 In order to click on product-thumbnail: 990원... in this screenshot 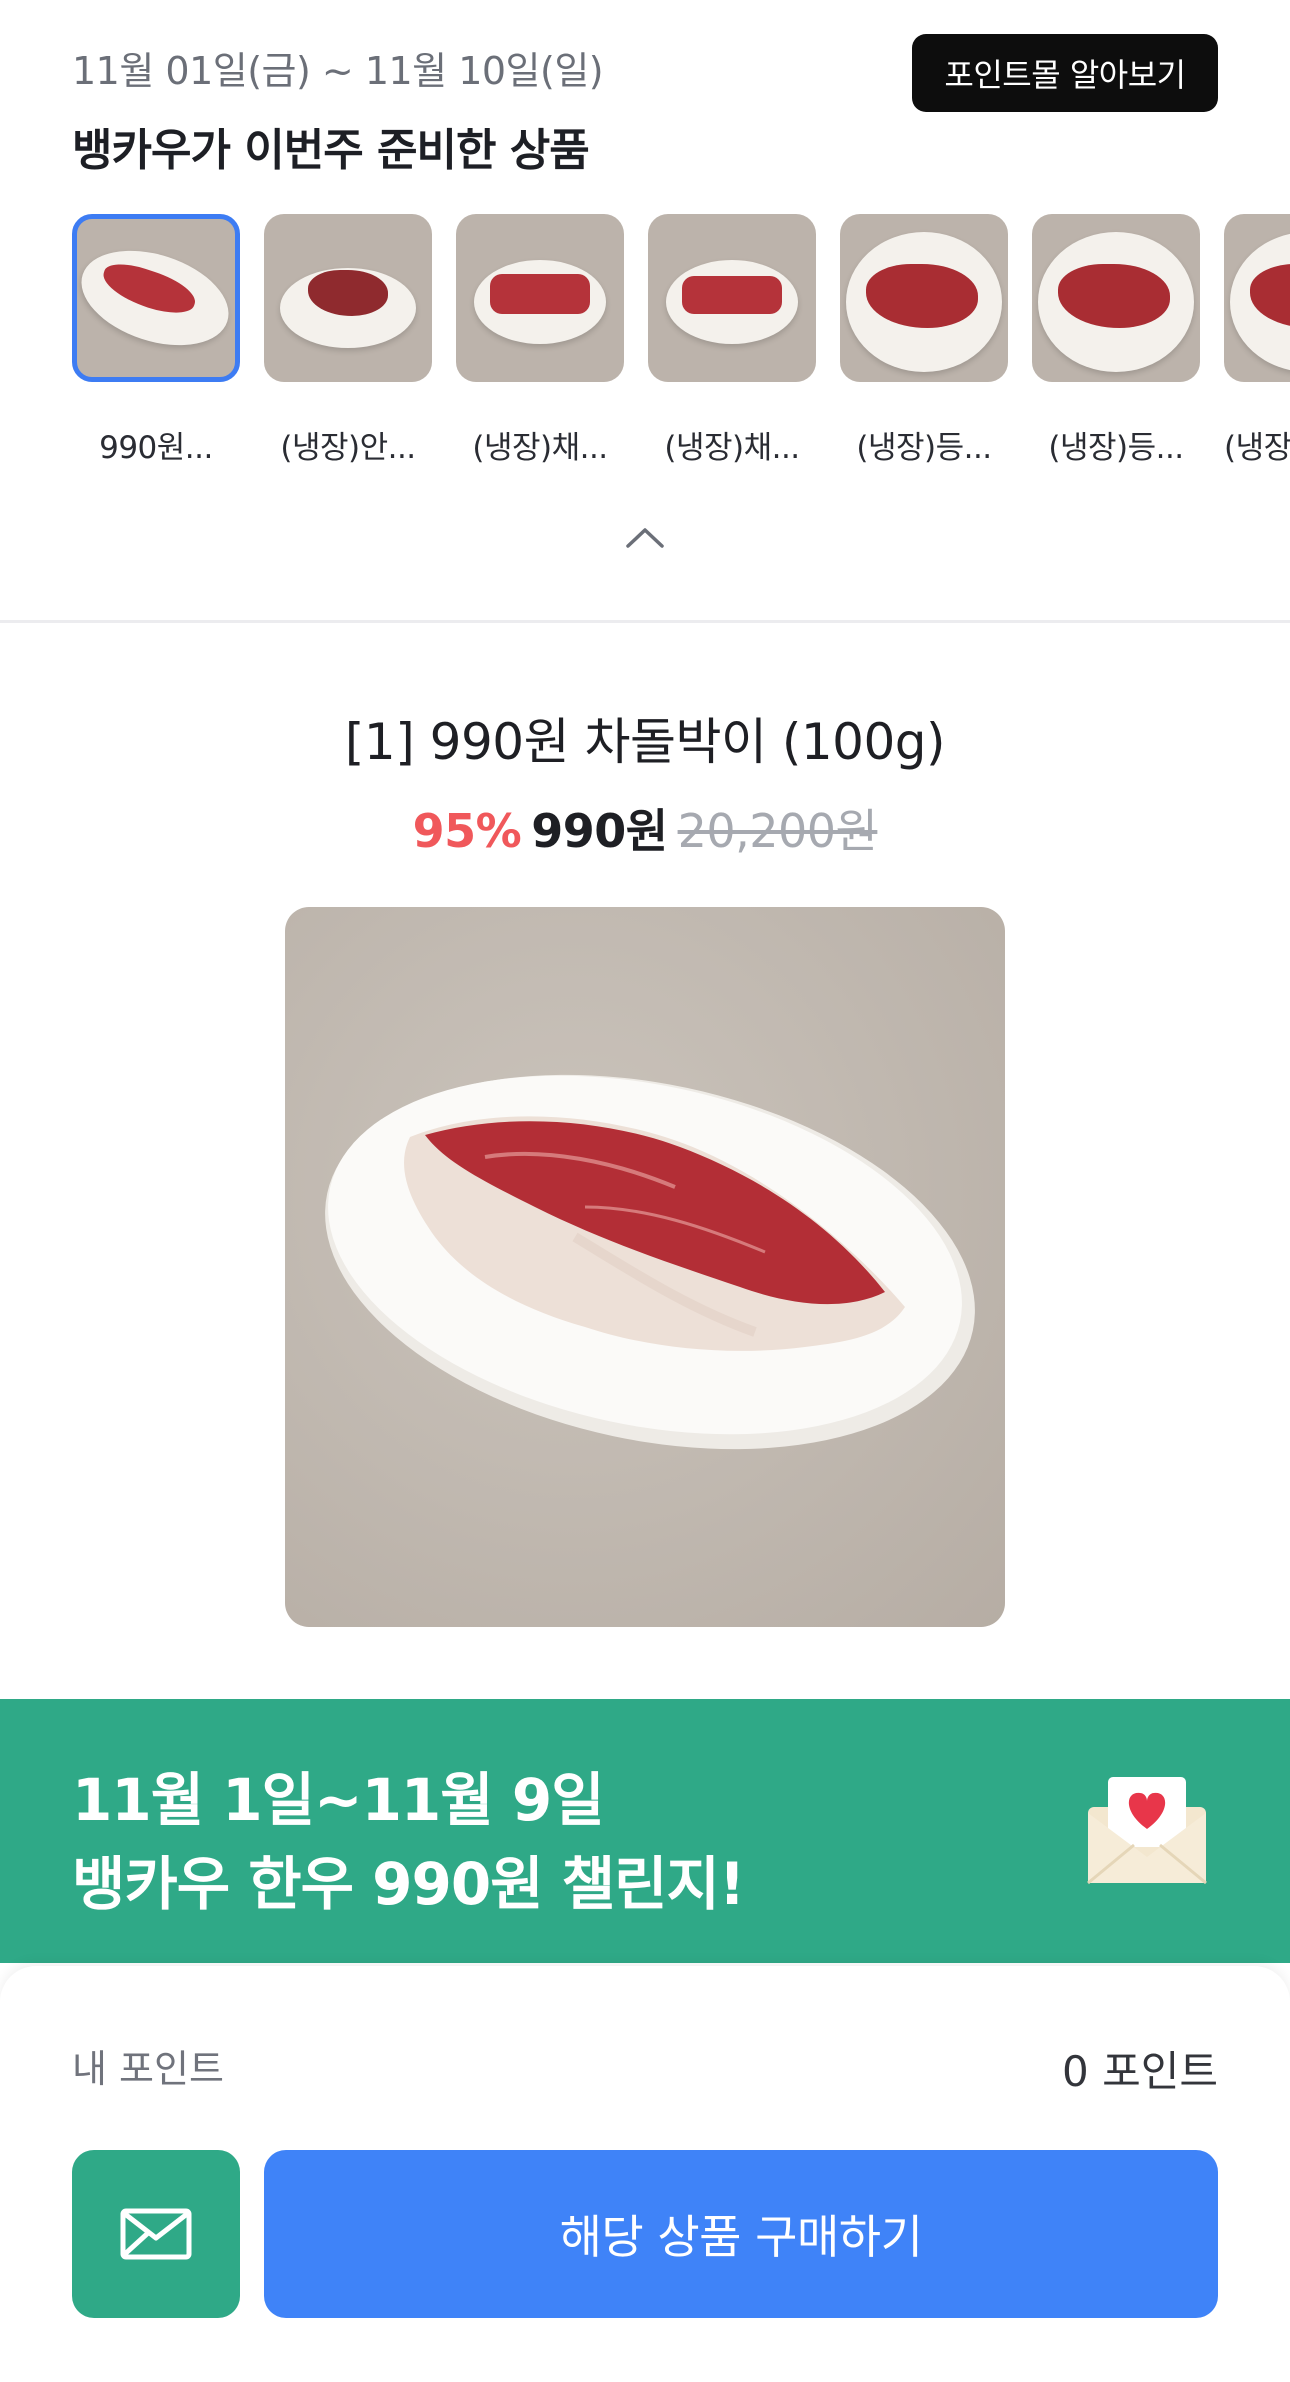, I will do `click(156, 340)`.